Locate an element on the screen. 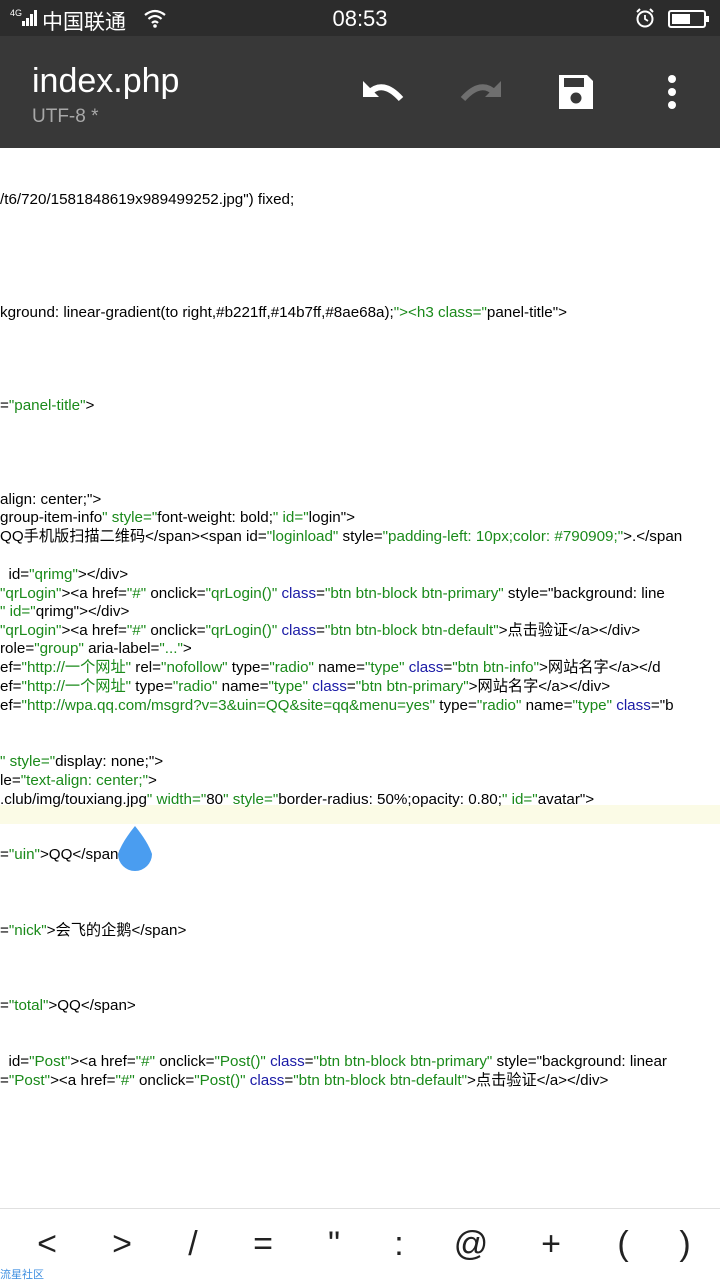 This screenshot has height=1282, width=720. code-line: le="text-align: center;"> is located at coordinates (78, 781).